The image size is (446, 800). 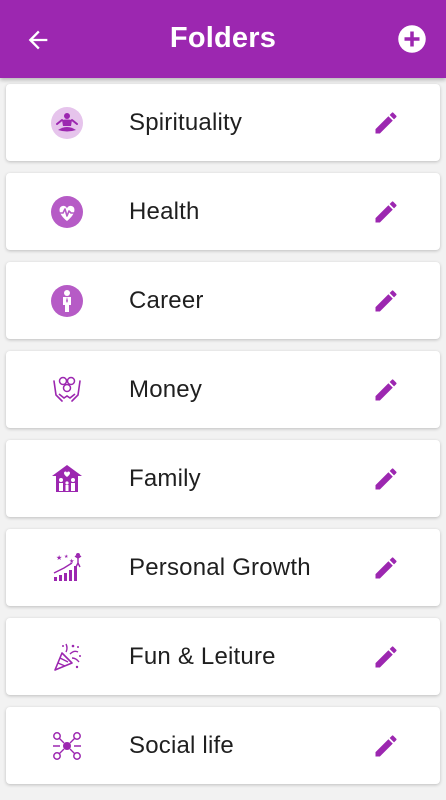 What do you see at coordinates (223, 211) in the screenshot?
I see `folder-item-health: Health` at bounding box center [223, 211].